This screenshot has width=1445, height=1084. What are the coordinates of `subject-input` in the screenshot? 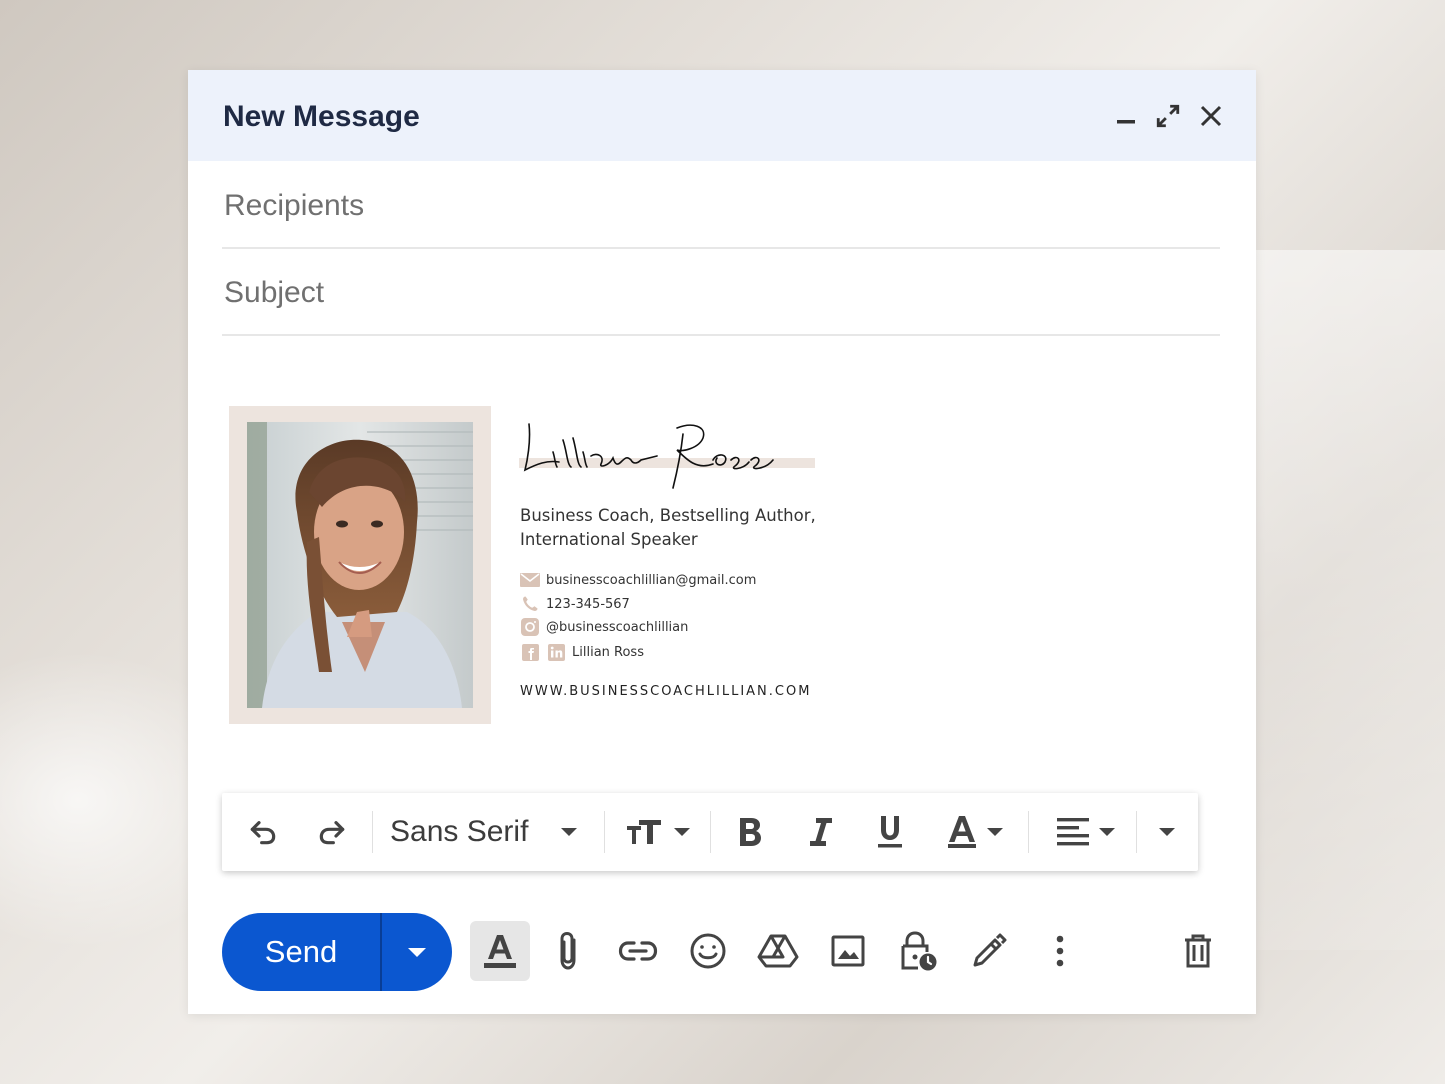 It's located at (719, 293).